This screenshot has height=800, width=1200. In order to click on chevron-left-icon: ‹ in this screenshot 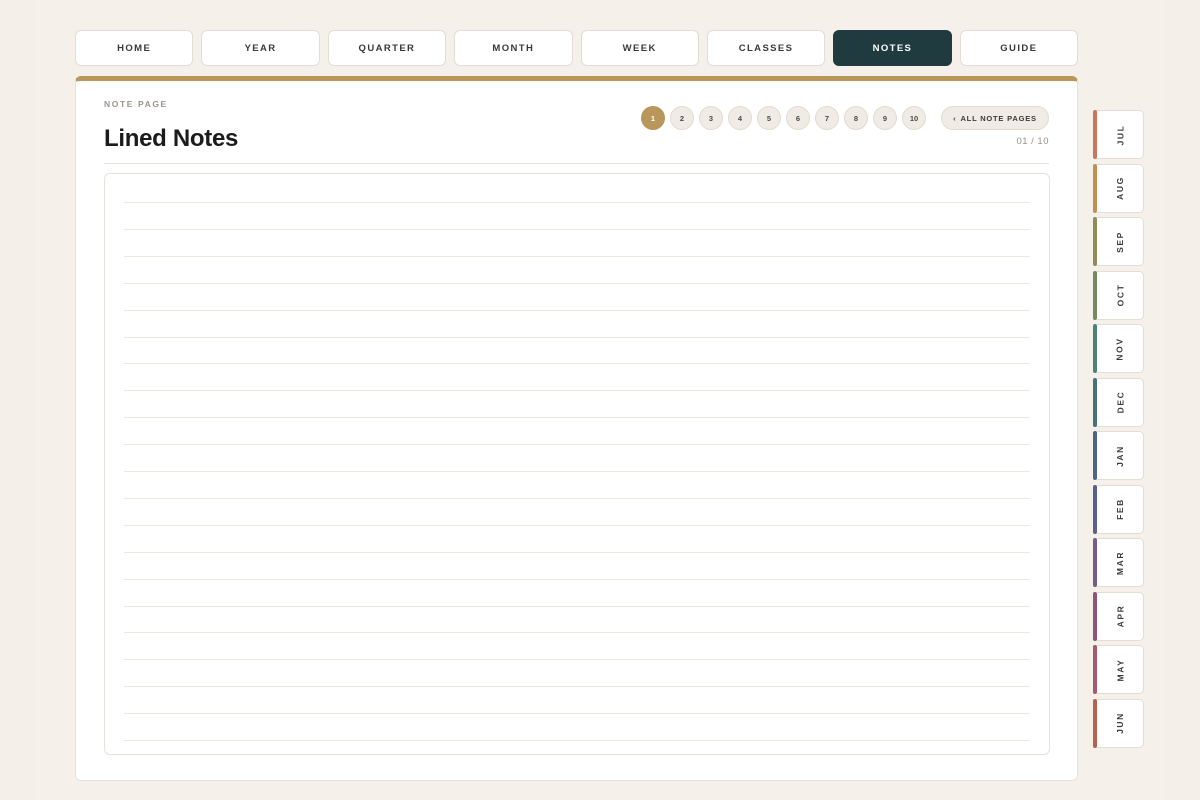, I will do `click(955, 118)`.